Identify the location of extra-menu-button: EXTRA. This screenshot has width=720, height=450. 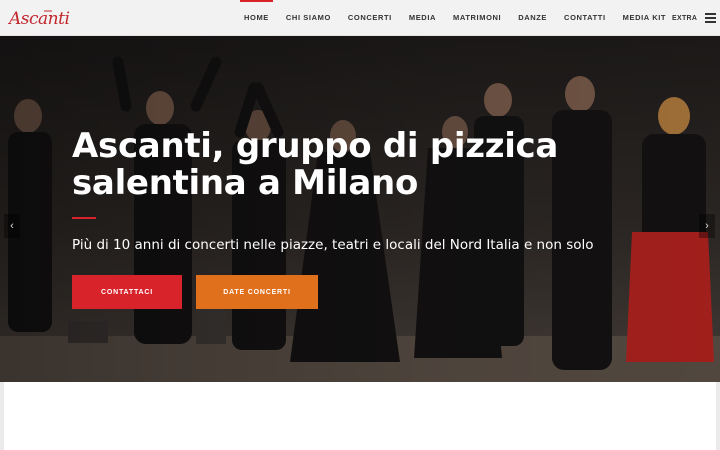
(694, 18).